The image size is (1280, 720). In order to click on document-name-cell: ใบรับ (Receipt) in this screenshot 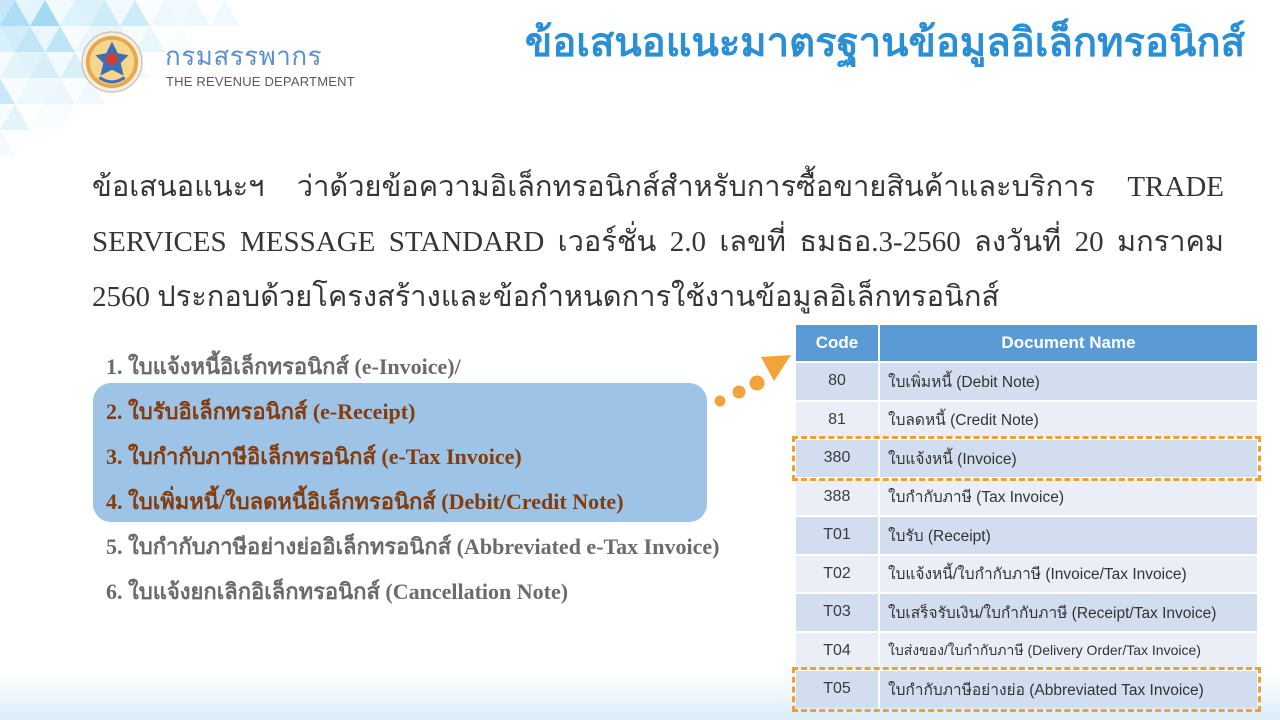, I will do `click(1068, 535)`.